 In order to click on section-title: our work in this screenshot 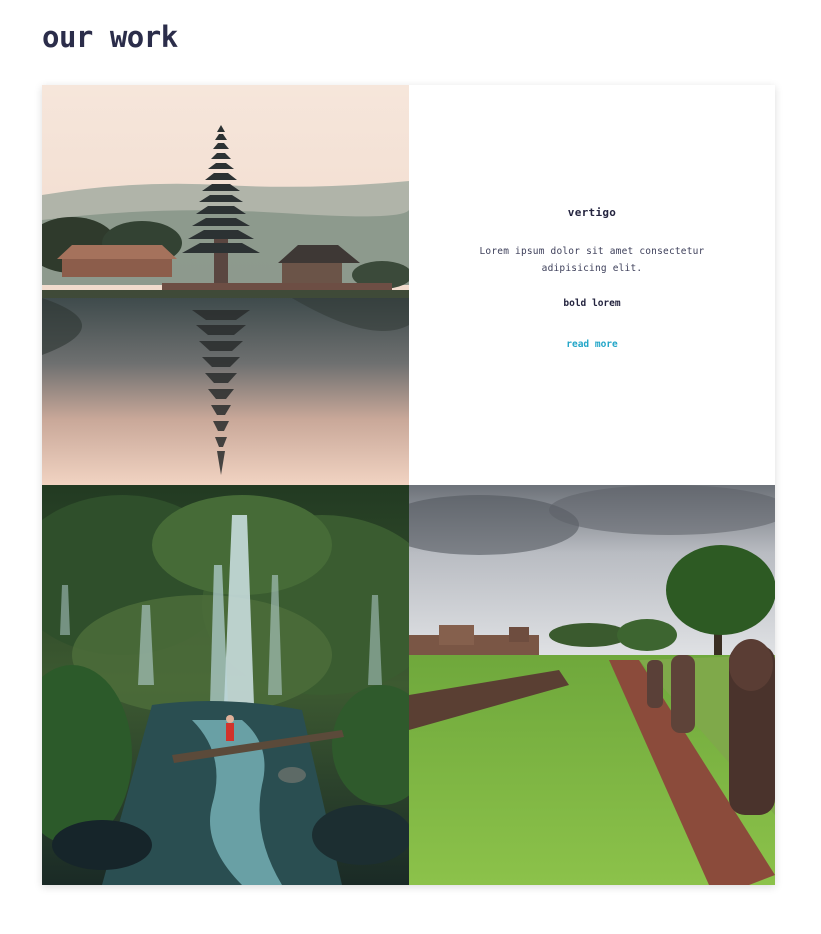, I will do `click(110, 37)`.